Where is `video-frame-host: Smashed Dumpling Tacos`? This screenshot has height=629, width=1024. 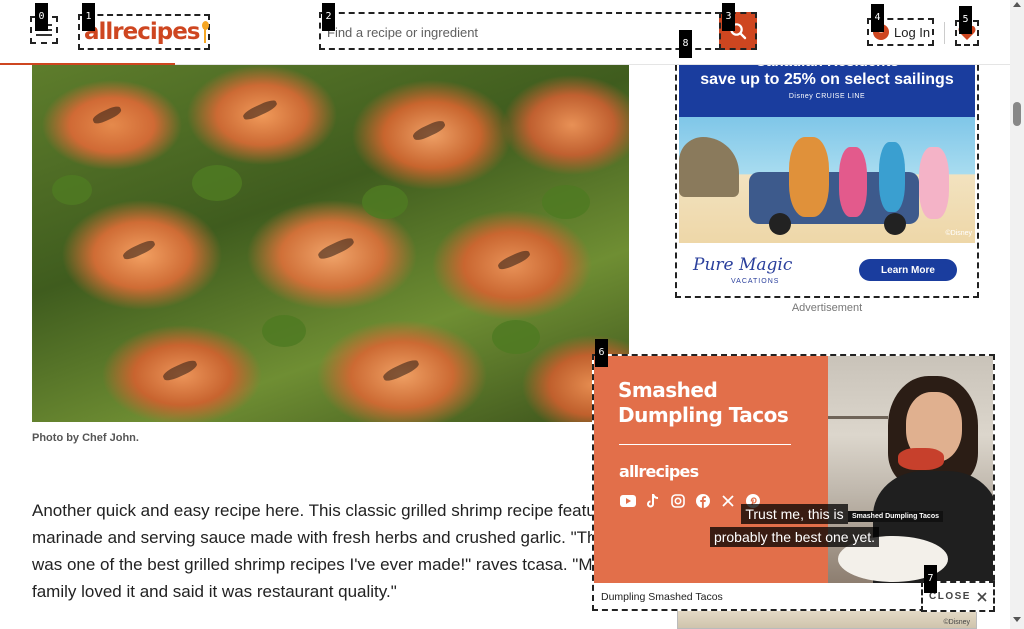
video-frame-host: Smashed Dumpling Tacos is located at coordinates (910, 469).